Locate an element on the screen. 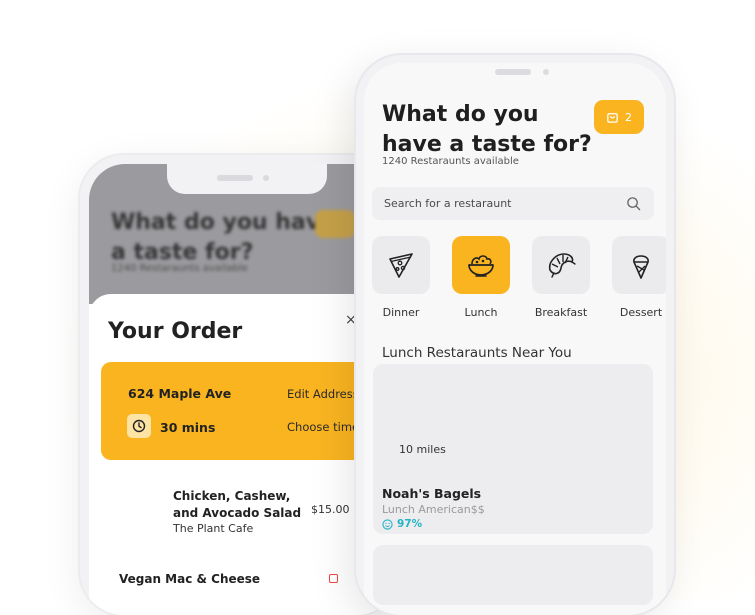 This screenshot has height=615, width=755. order-item-2-name: Vegan Mac & Cheese is located at coordinates (190, 579).